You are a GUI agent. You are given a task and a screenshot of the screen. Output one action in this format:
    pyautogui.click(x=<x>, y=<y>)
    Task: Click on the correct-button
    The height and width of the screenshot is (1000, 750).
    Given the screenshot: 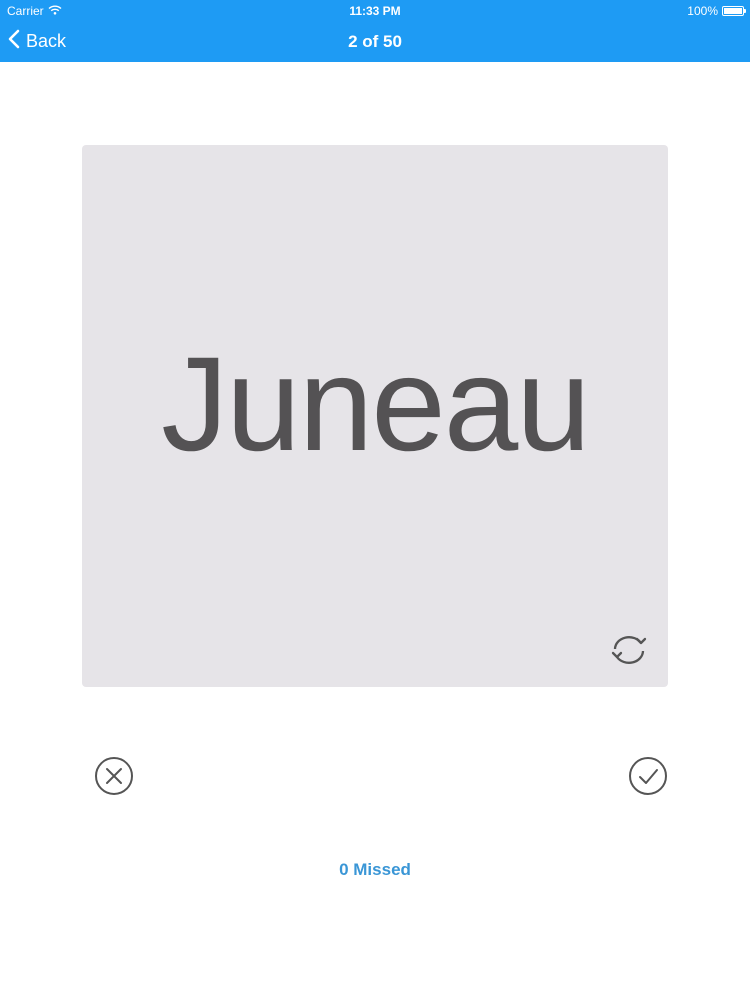 What is the action you would take?
    pyautogui.click(x=648, y=776)
    